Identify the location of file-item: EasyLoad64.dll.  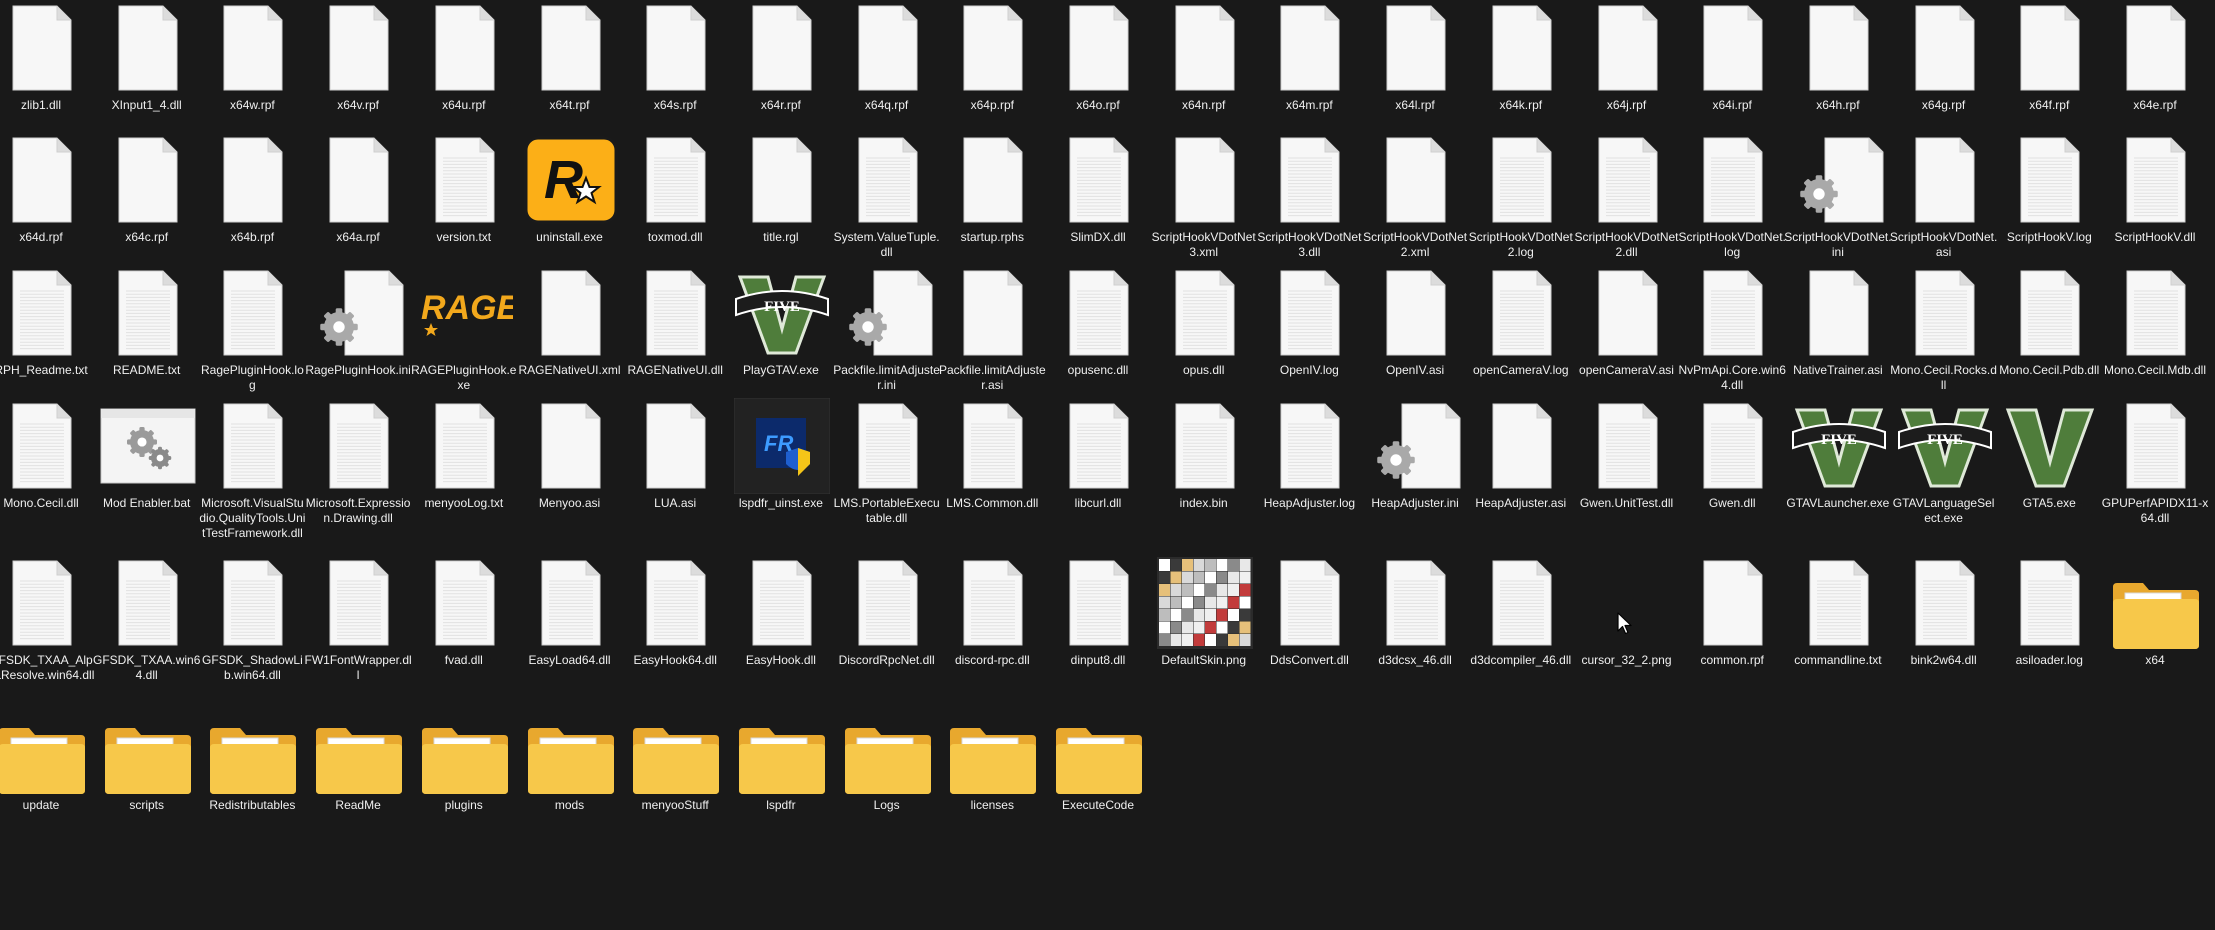
(571, 628).